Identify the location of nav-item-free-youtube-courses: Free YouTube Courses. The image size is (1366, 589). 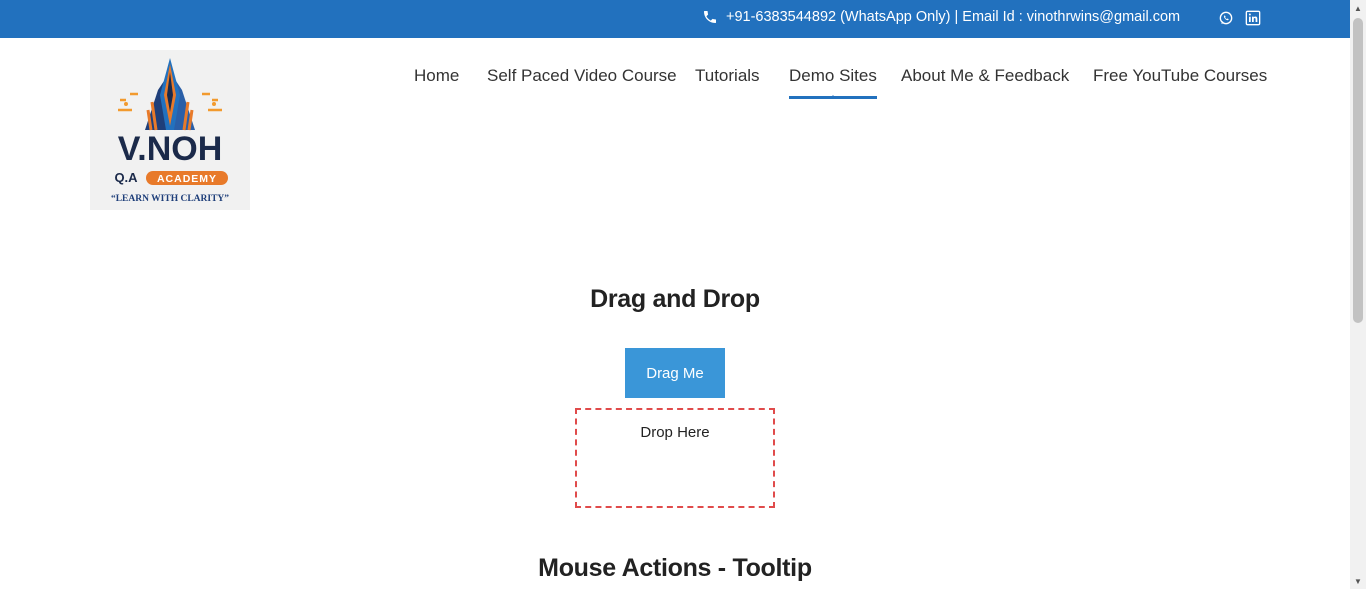
(1180, 76).